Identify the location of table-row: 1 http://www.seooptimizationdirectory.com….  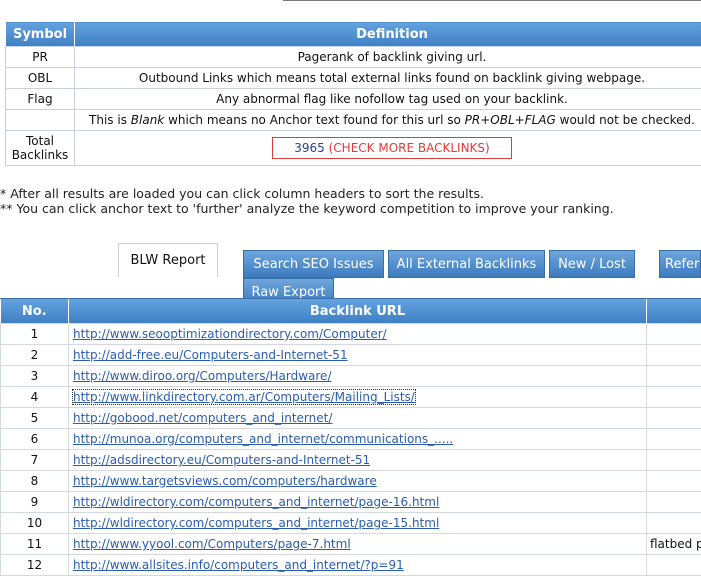
(350, 334).